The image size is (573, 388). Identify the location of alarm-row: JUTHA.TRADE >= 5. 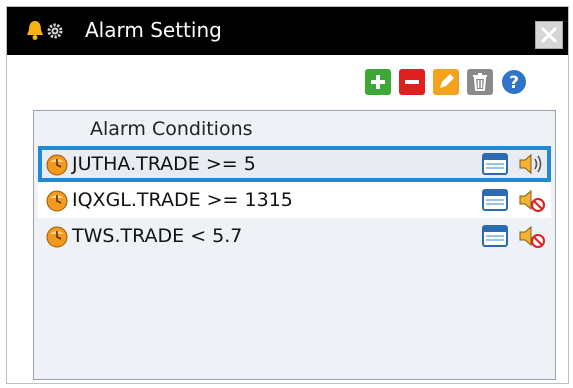
(294, 164).